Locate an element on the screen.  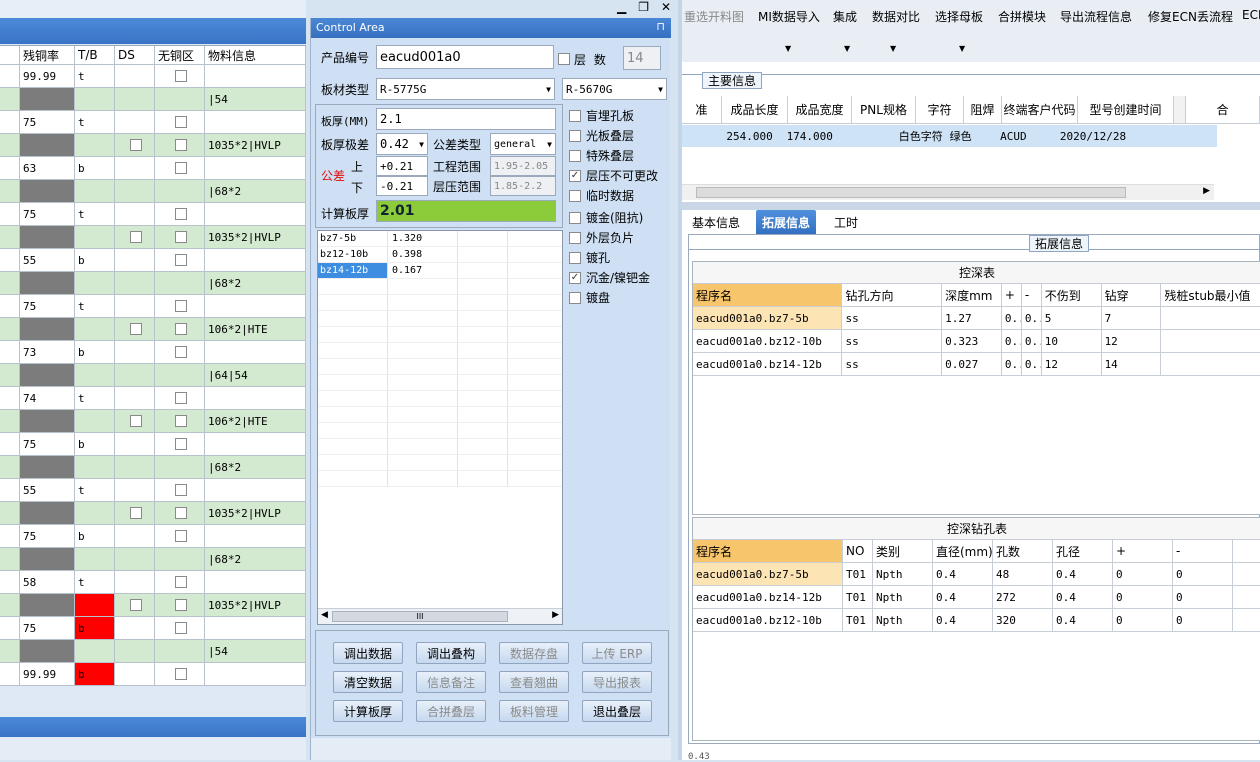
option-checkbox is located at coordinates (575, 115).